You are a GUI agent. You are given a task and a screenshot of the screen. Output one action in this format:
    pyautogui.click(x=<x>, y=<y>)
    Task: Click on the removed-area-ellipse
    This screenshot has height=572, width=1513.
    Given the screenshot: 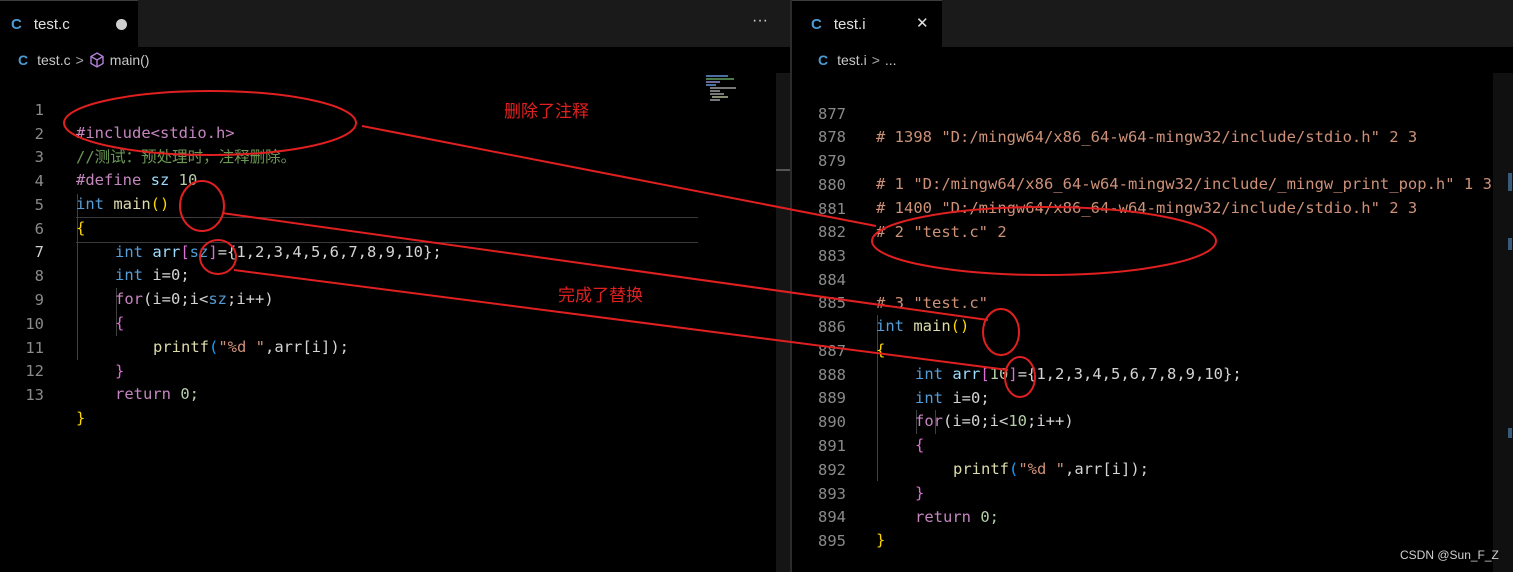 What is the action you would take?
    pyautogui.click(x=1044, y=241)
    